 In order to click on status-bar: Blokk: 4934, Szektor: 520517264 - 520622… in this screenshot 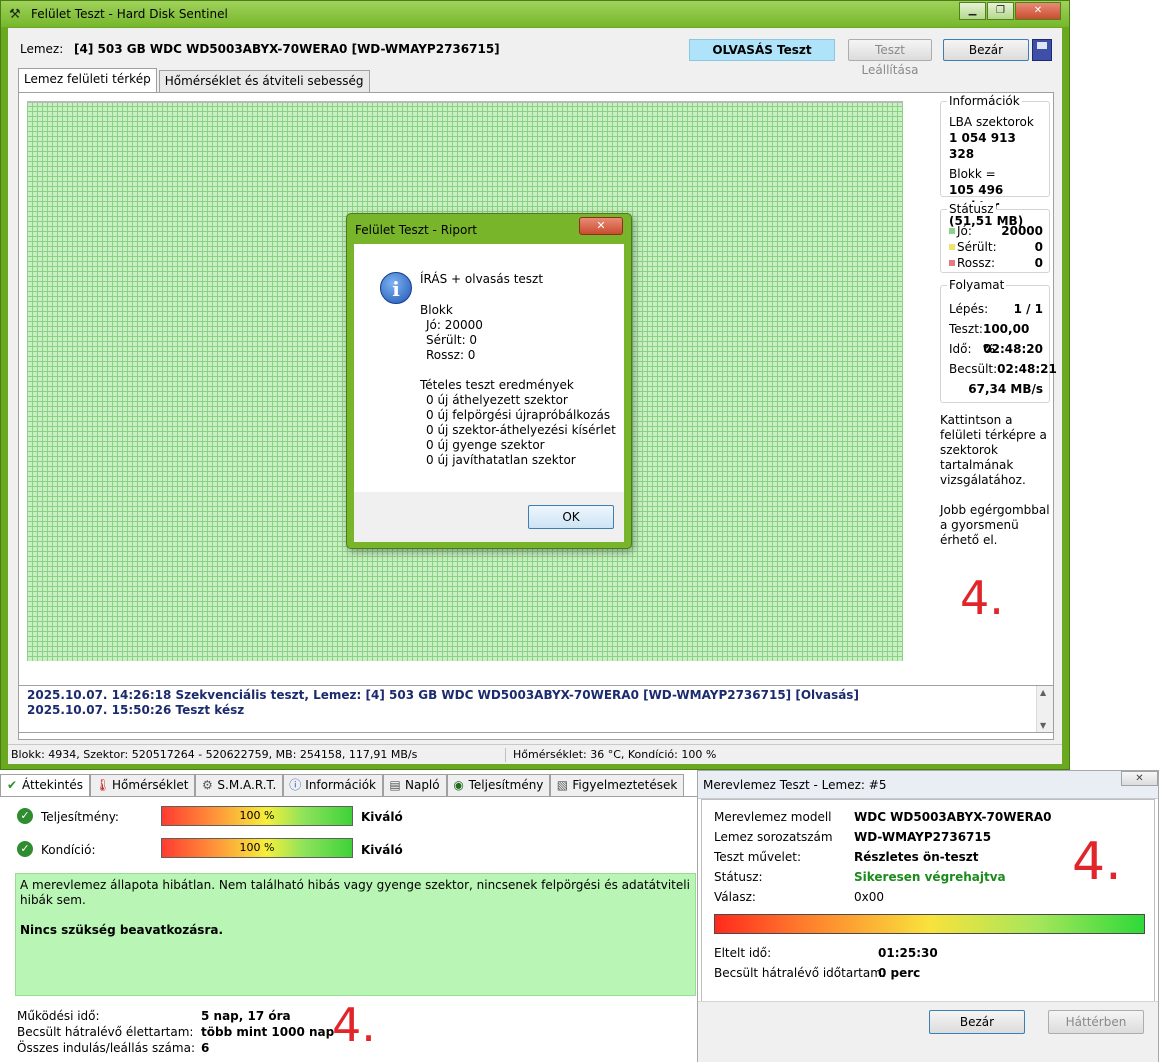, I will do `click(535, 754)`.